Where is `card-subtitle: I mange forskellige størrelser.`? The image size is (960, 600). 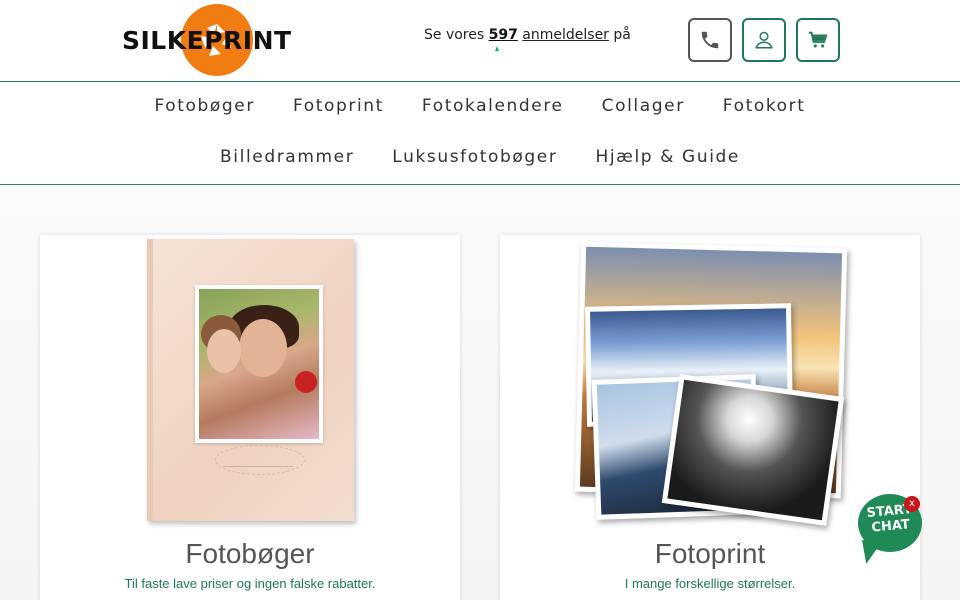 card-subtitle: I mange forskellige størrelser. is located at coordinates (710, 583).